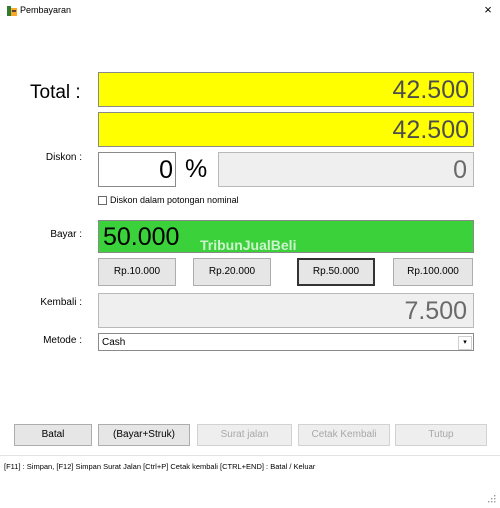 This screenshot has width=500, height=508. What do you see at coordinates (248, 245) in the screenshot?
I see `watermark: TribunJualBeli` at bounding box center [248, 245].